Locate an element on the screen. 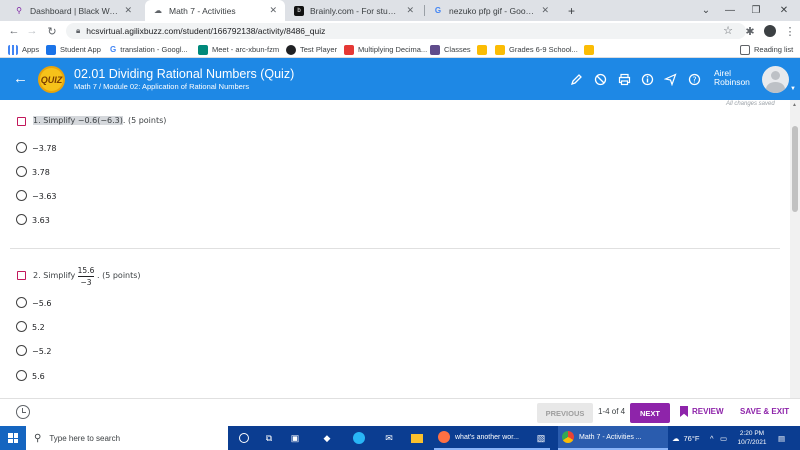  answer-option: 3.63 is located at coordinates (41, 220).